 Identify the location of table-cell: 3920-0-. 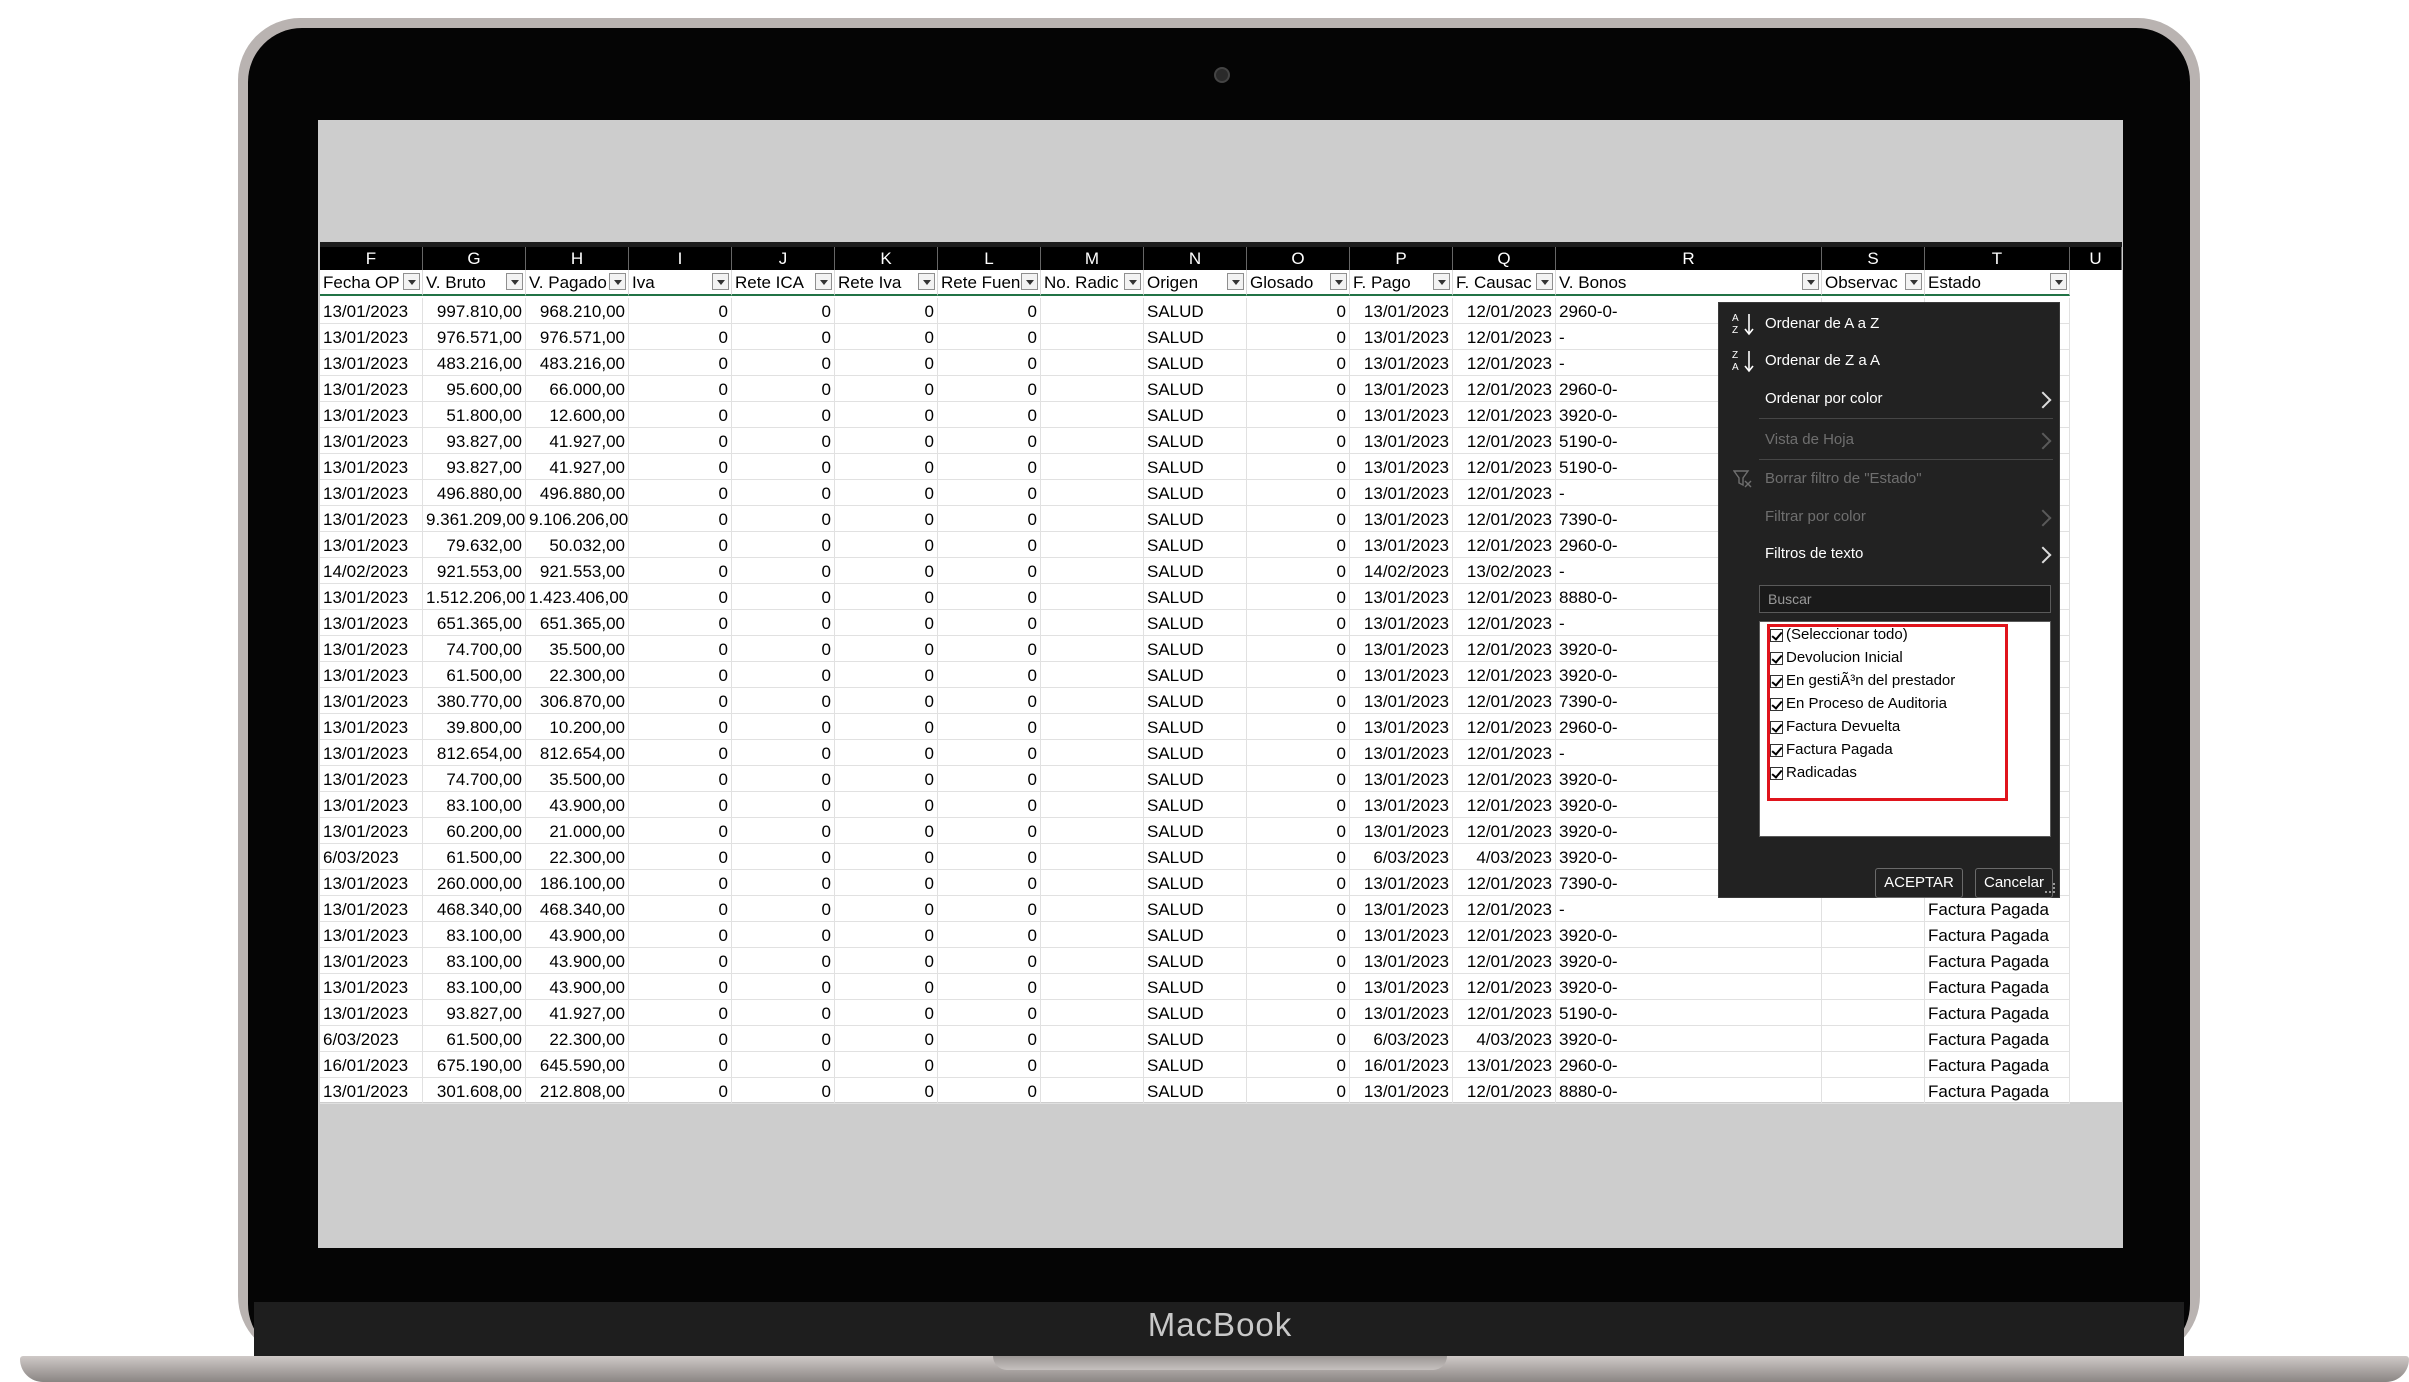
(1689, 987).